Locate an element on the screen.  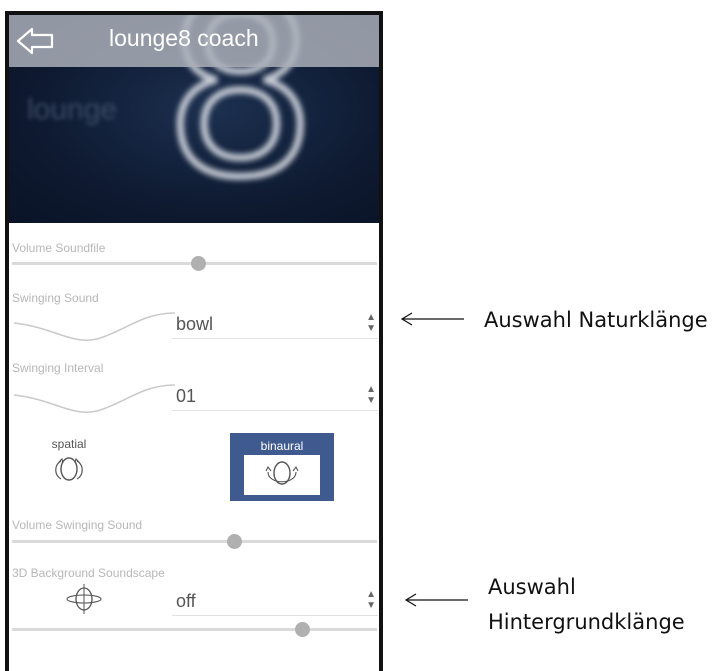
binaural-head-icon is located at coordinates (282, 473).